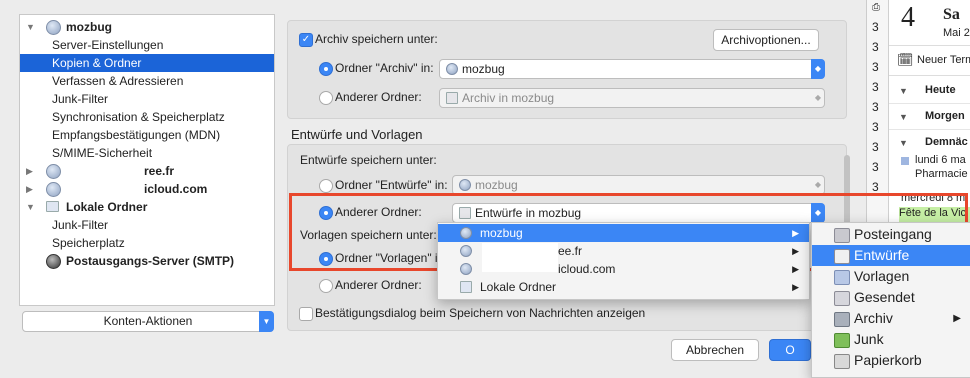 The width and height of the screenshot is (970, 378). Describe the element at coordinates (715, 350) in the screenshot. I see `cancel-button: Abbrechen` at that location.